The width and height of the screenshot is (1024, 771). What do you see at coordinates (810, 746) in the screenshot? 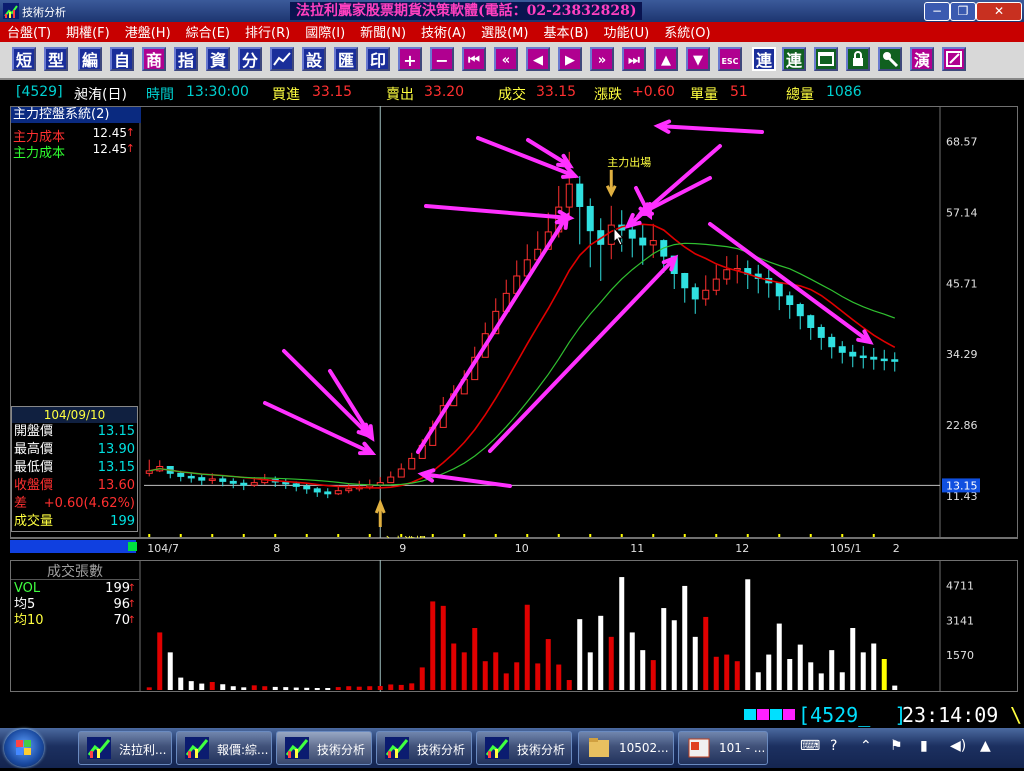
I see `keyboard-icon: ⌨` at bounding box center [810, 746].